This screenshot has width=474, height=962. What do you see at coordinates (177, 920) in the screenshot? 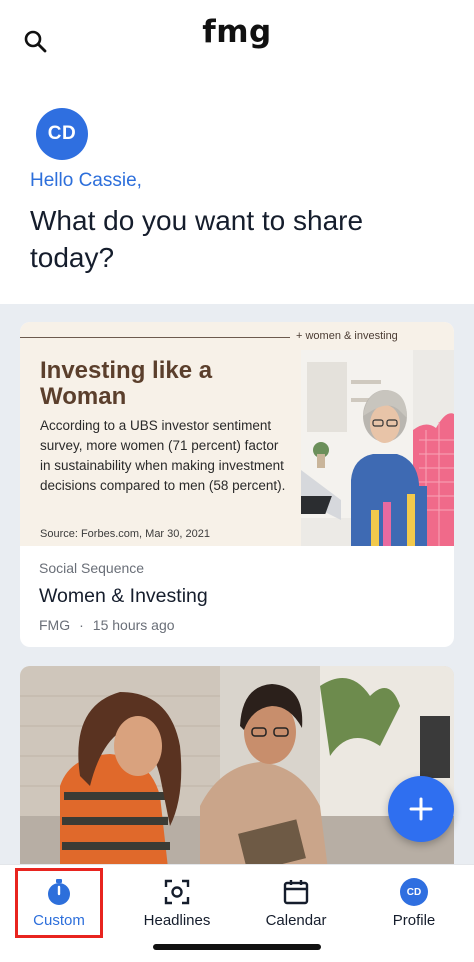
I see `tab-headlines-label: Headlines` at bounding box center [177, 920].